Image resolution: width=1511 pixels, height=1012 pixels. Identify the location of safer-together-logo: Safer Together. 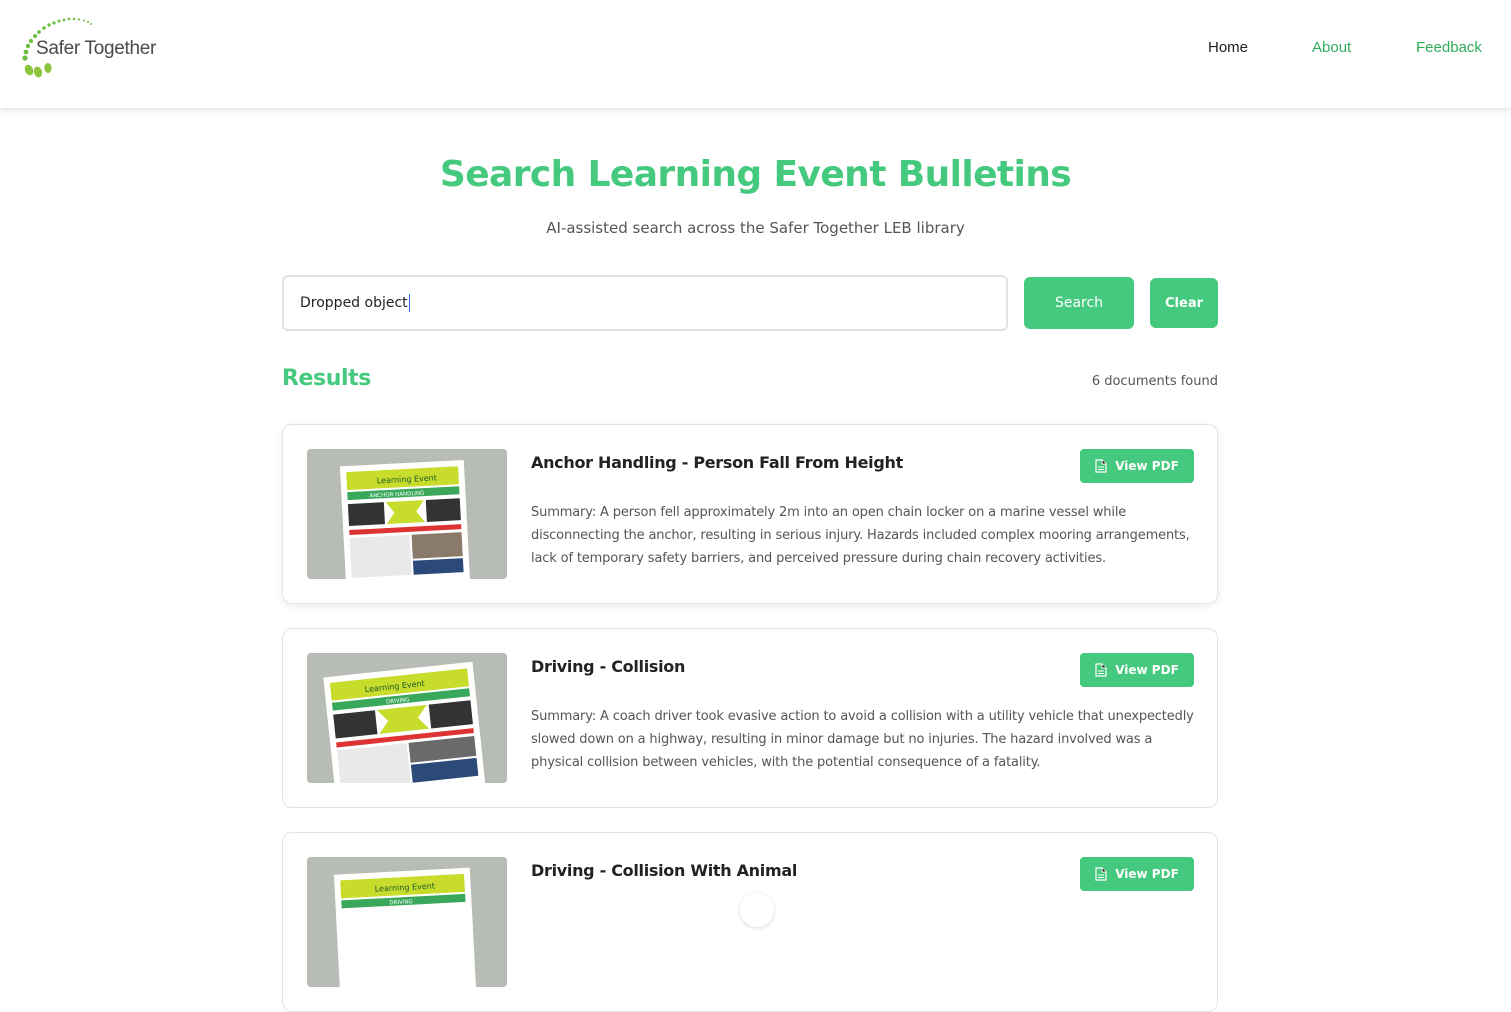
(90, 48).